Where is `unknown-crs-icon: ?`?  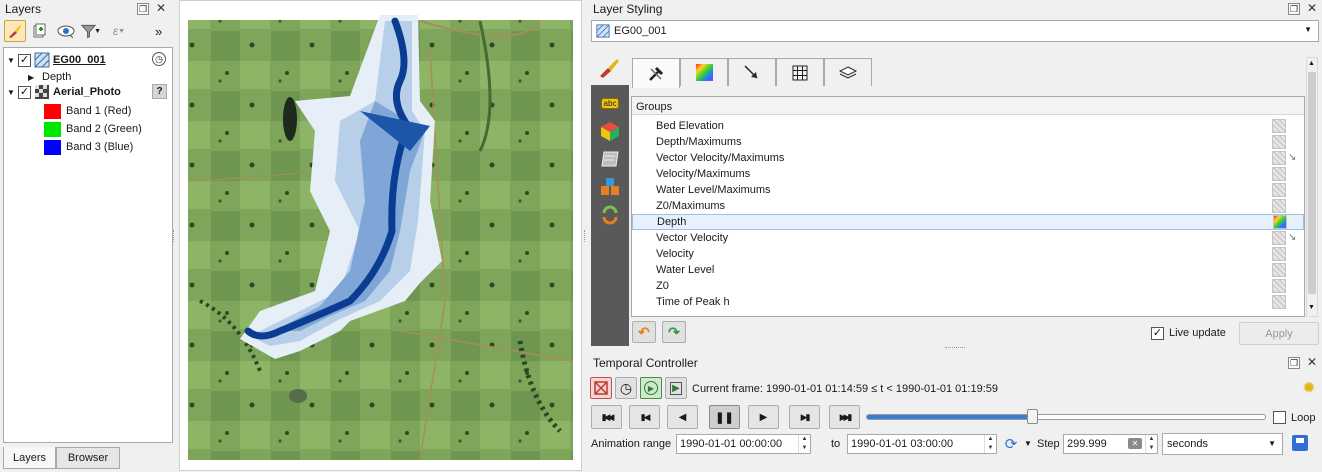
unknown-crs-icon: ? is located at coordinates (159, 91).